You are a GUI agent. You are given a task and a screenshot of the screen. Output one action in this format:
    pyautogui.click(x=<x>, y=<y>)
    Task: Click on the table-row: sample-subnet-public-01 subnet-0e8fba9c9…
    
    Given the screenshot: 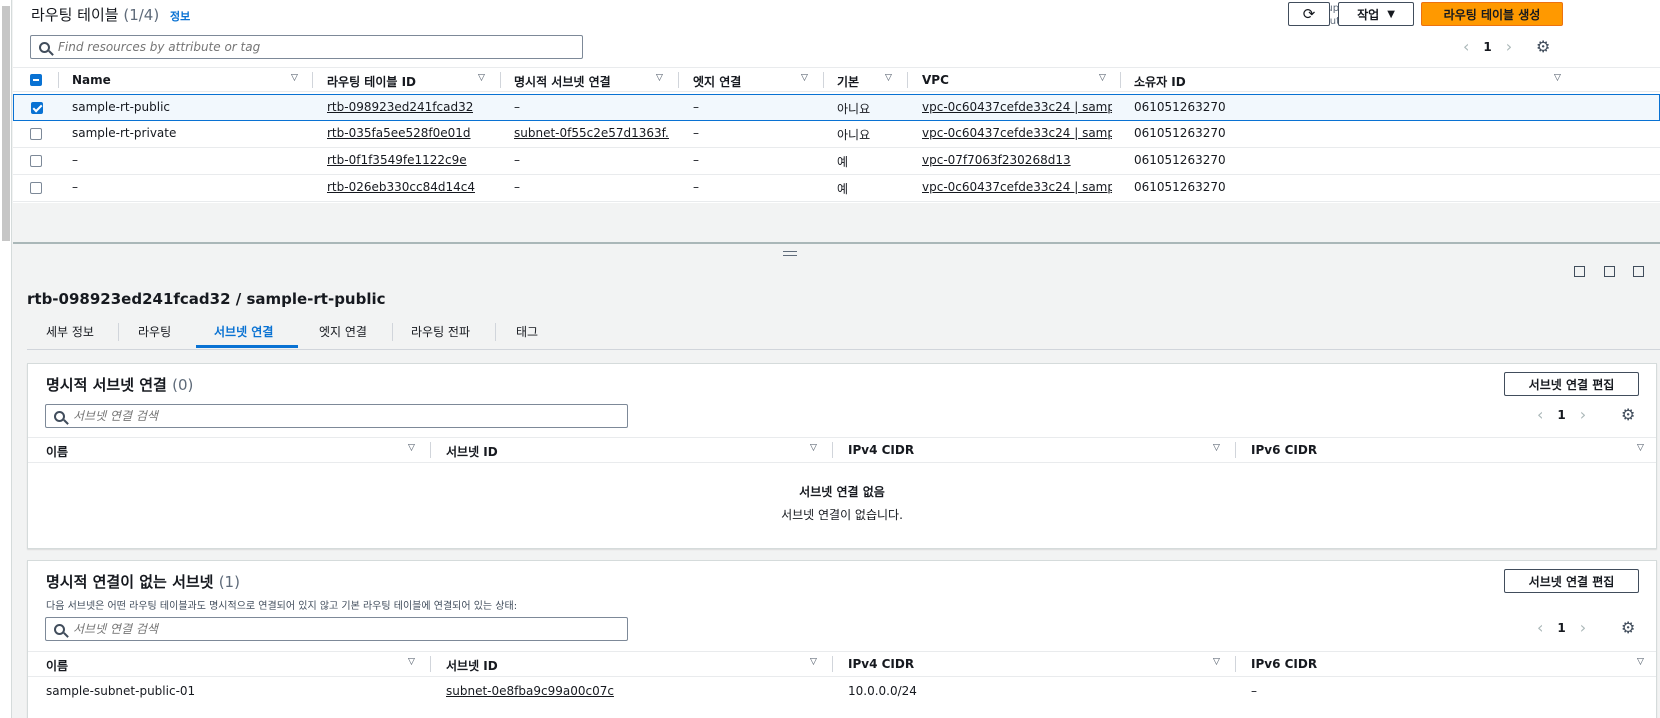 What is the action you would take?
    pyautogui.click(x=842, y=692)
    